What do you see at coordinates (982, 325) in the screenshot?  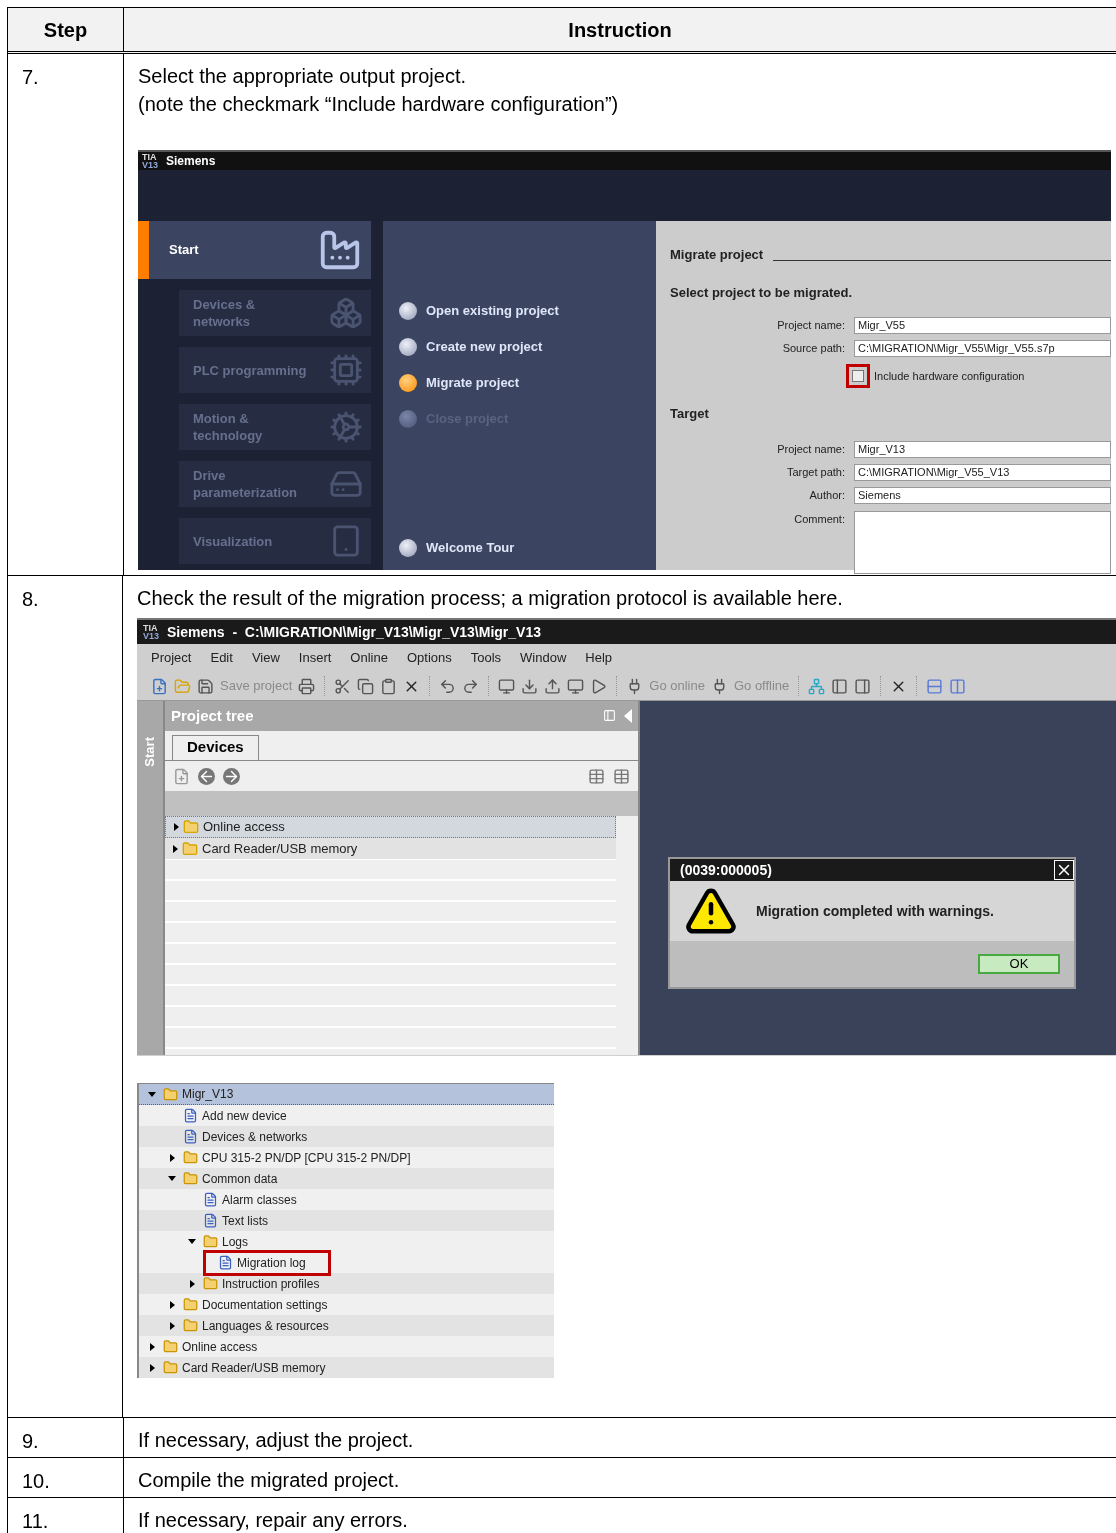 I see `text-field: Migr_V55` at bounding box center [982, 325].